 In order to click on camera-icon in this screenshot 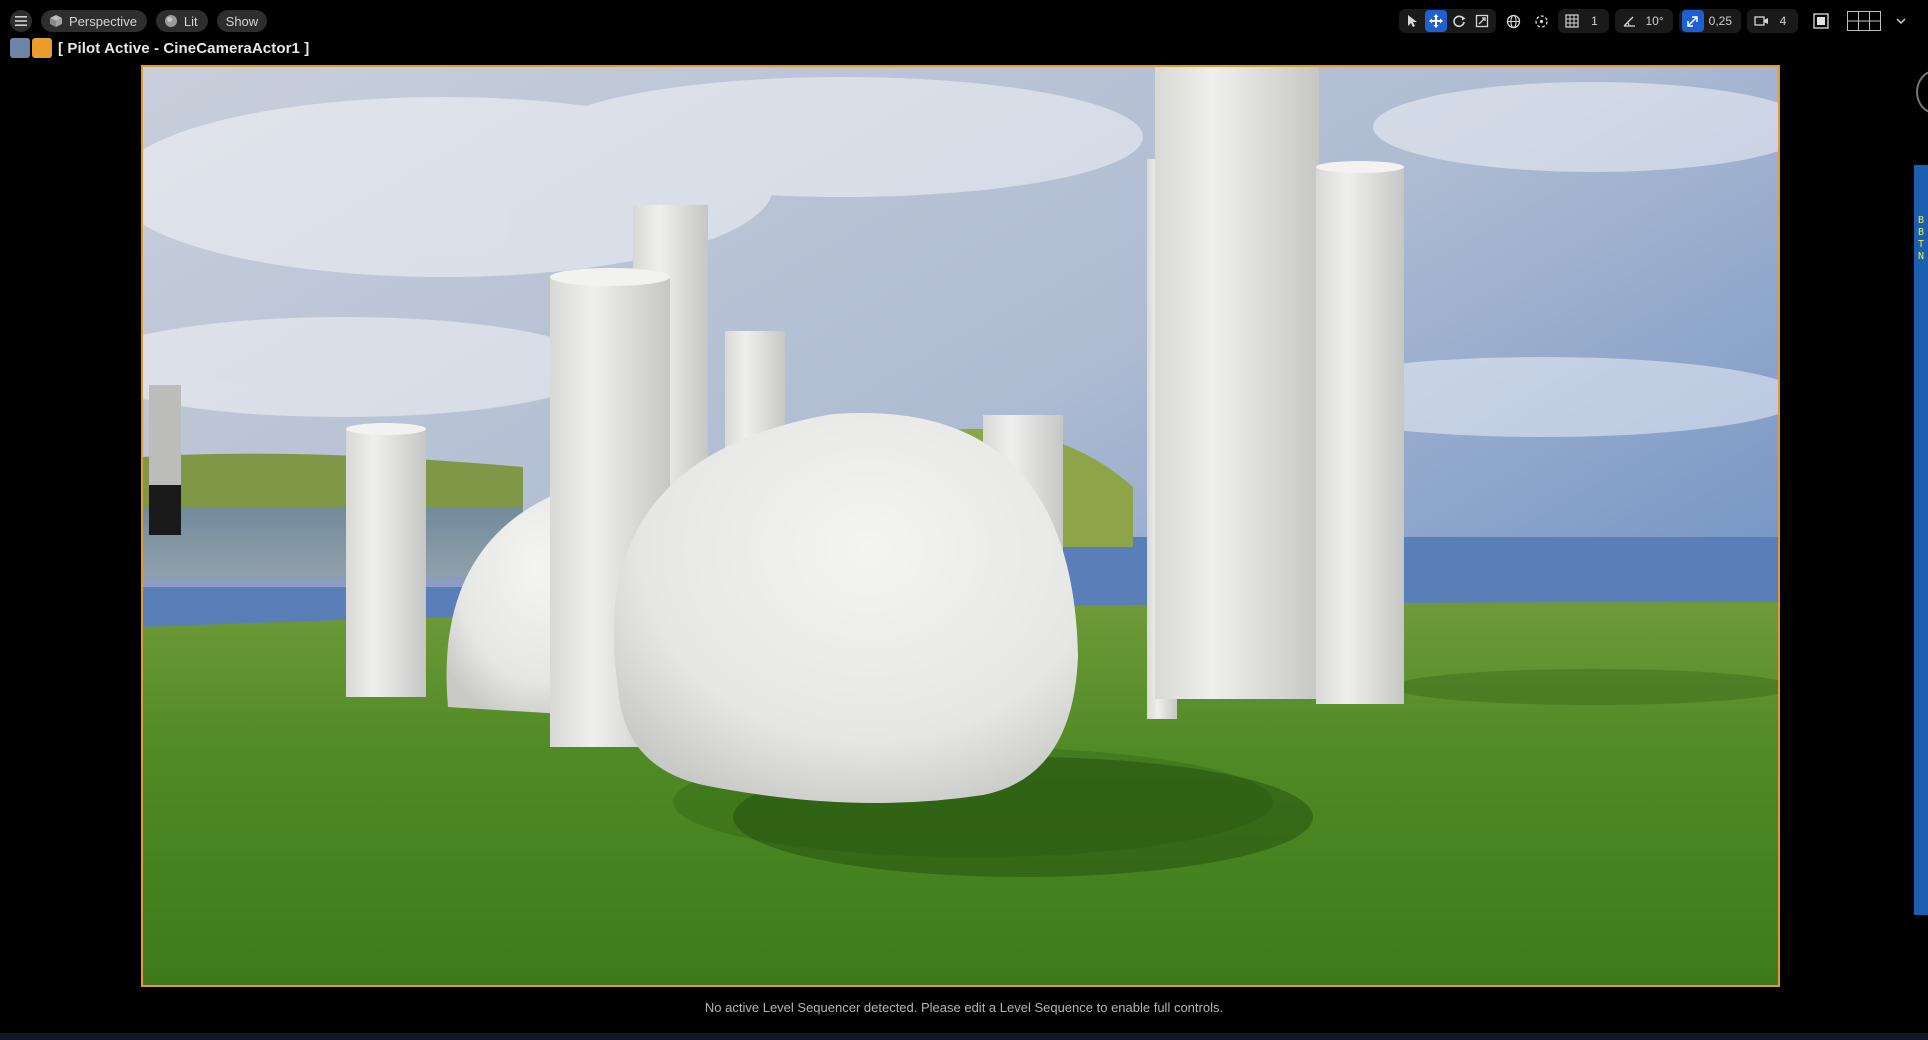, I will do `click(1760, 21)`.